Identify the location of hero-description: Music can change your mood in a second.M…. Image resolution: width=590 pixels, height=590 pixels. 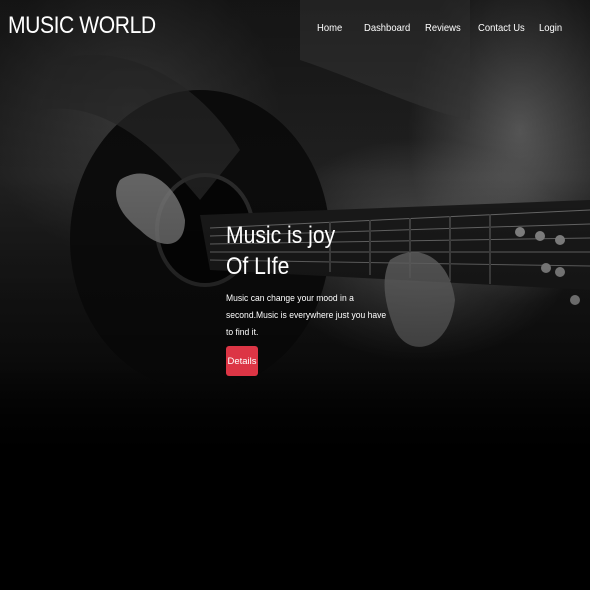
(306, 315).